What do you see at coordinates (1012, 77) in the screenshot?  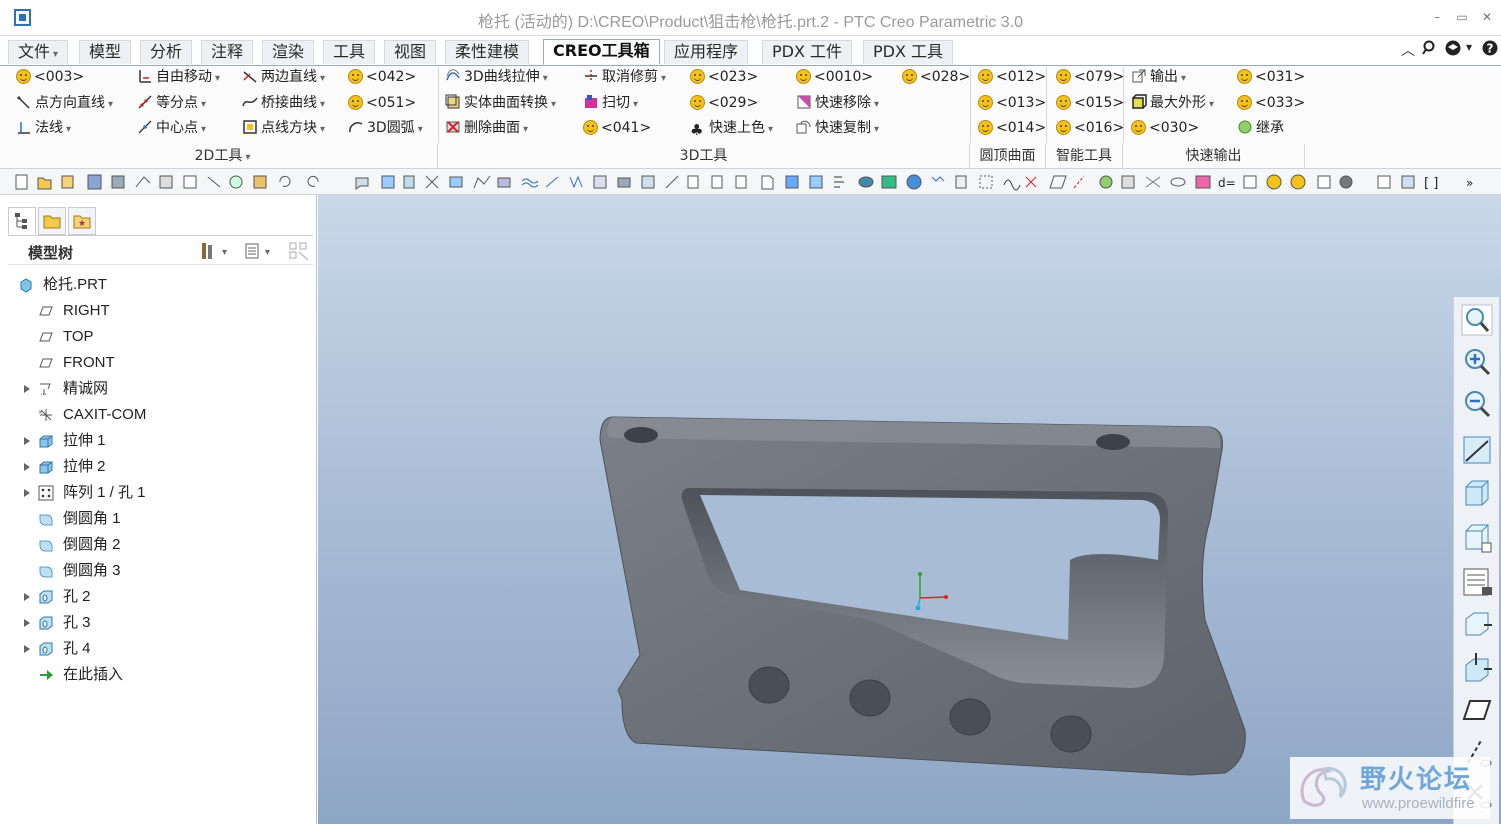 I see `btn-012: <012>` at bounding box center [1012, 77].